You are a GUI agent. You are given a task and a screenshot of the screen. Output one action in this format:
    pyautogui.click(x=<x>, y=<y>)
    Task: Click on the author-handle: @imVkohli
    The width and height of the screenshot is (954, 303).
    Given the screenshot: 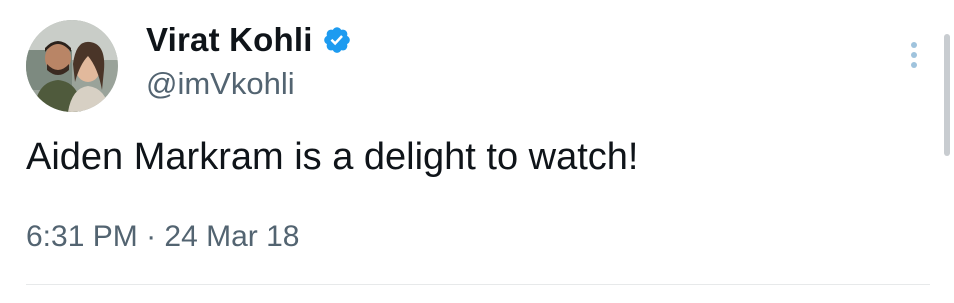 What is the action you would take?
    pyautogui.click(x=220, y=84)
    